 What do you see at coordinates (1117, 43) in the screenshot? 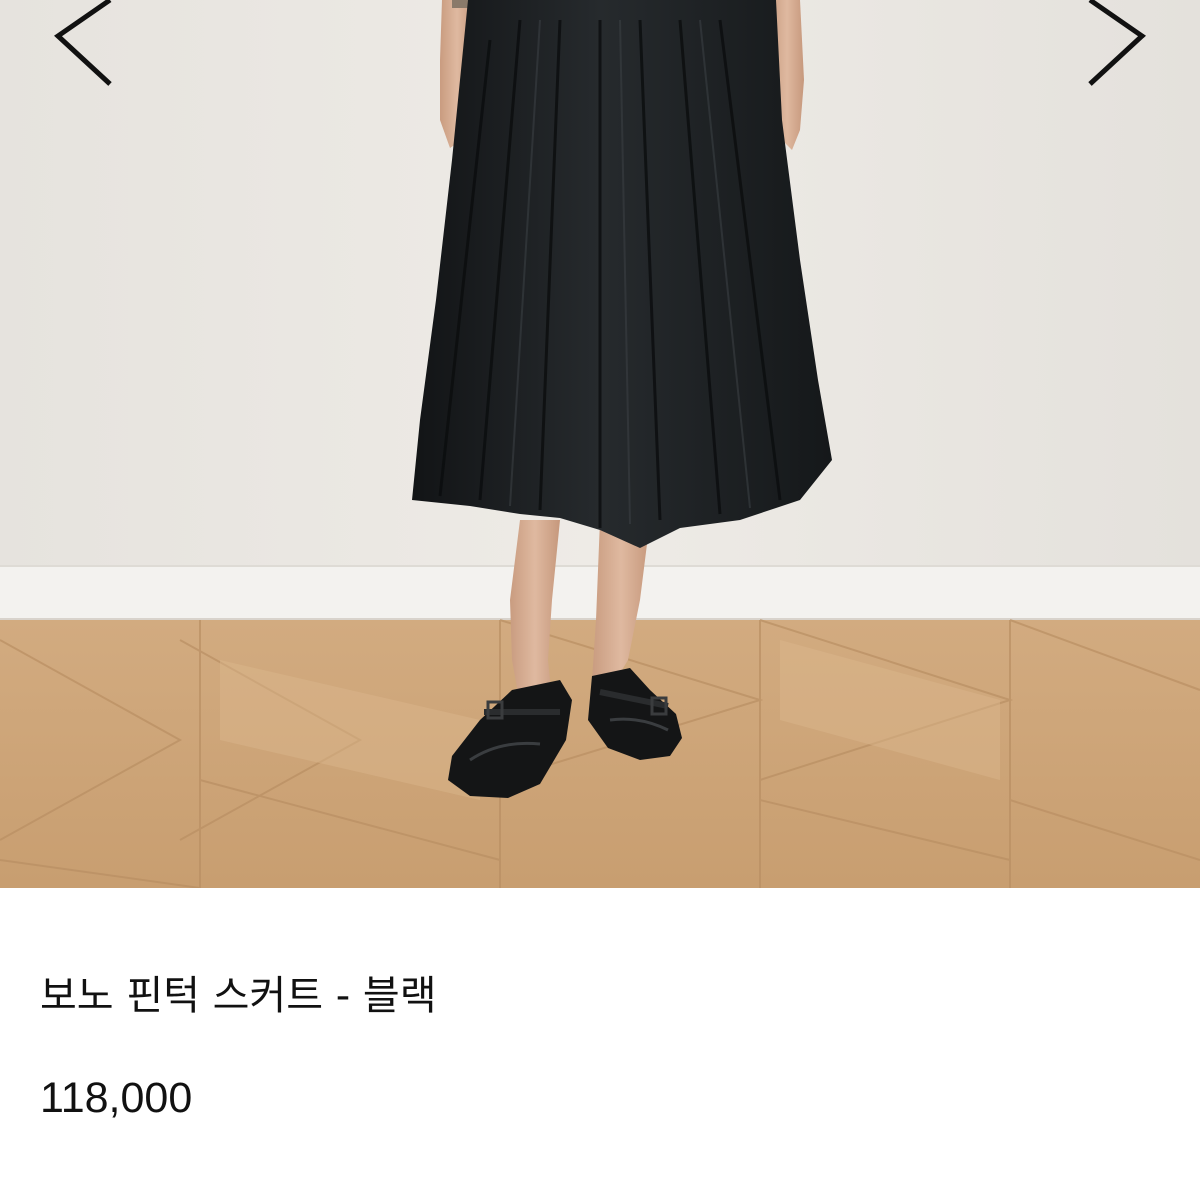
I see `chevron-right-icon` at bounding box center [1117, 43].